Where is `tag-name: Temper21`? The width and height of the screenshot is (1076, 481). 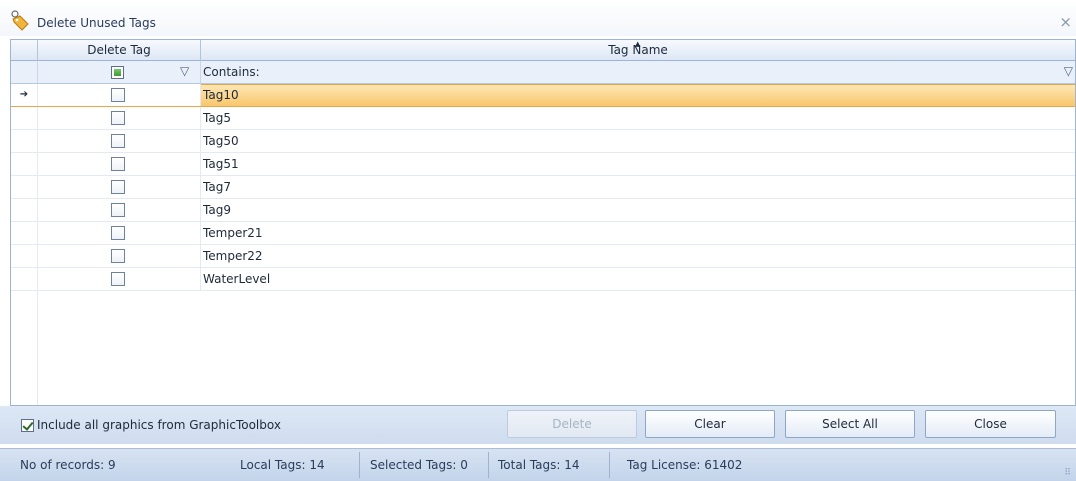
tag-name: Temper21 is located at coordinates (233, 233).